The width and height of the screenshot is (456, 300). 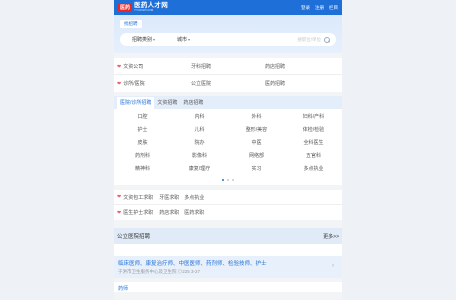 I want to click on city-select: 城市 ▾, so click(x=183, y=39).